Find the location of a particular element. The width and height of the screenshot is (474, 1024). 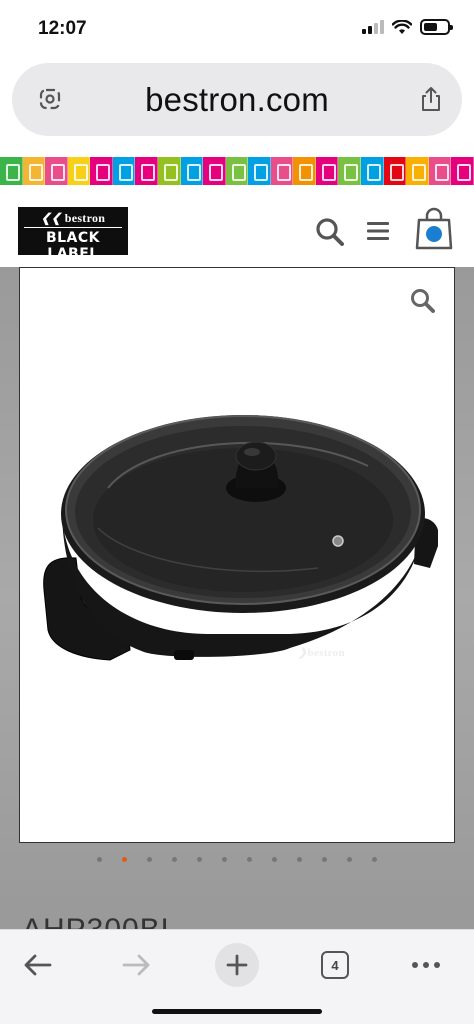

logo-label: BLACK LABEL is located at coordinates (73, 246).